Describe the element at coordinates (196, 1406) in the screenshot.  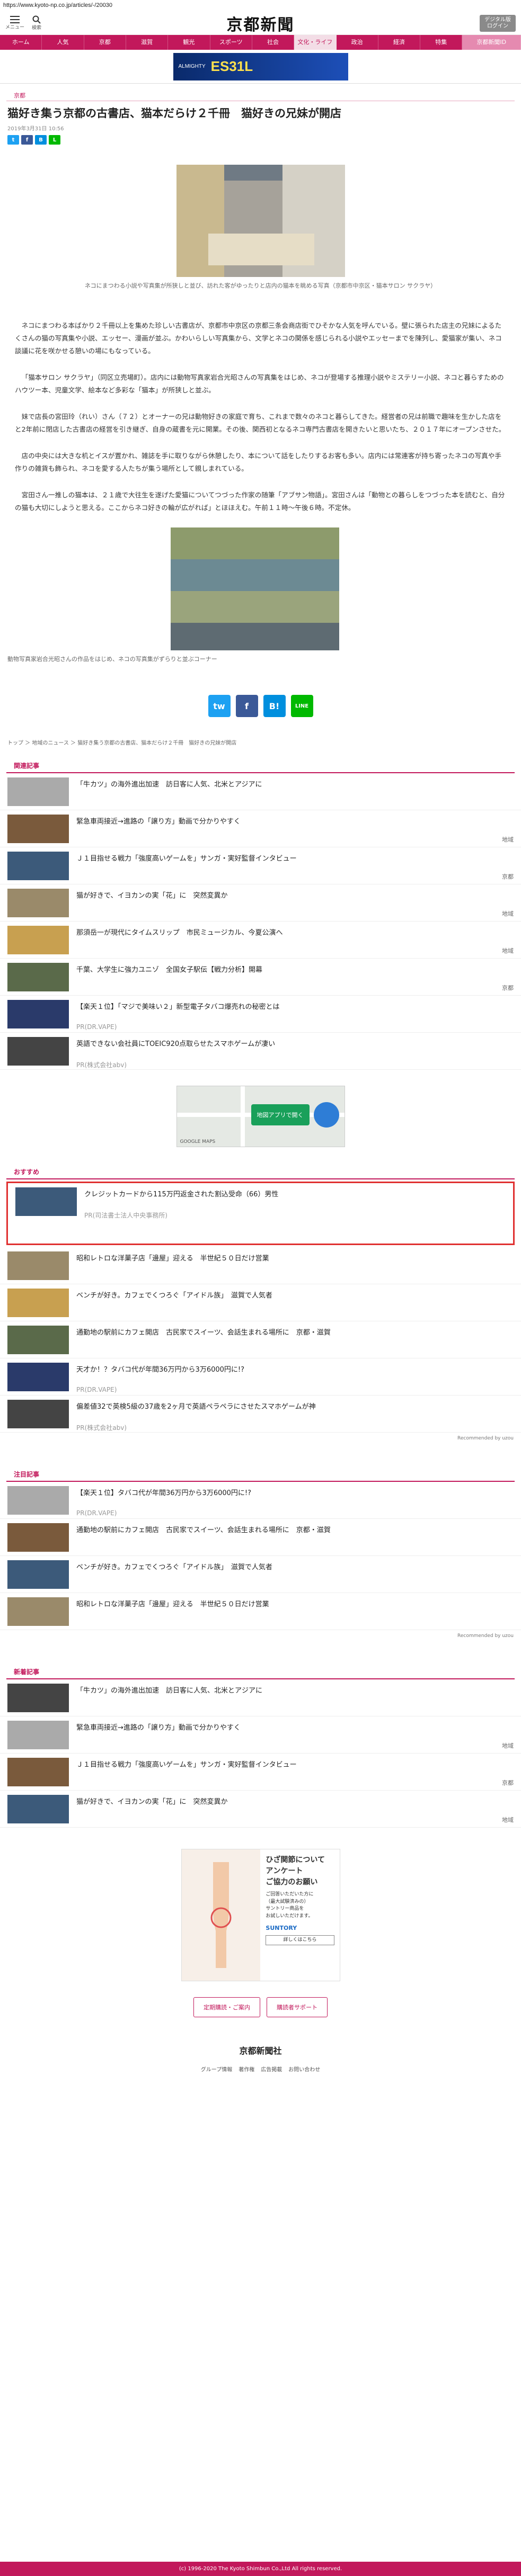
I see `item-title: 偏差値32で英検5級の37歳を2ヶ月で英語ペラペラにさせたスマホゲームが神` at that location.